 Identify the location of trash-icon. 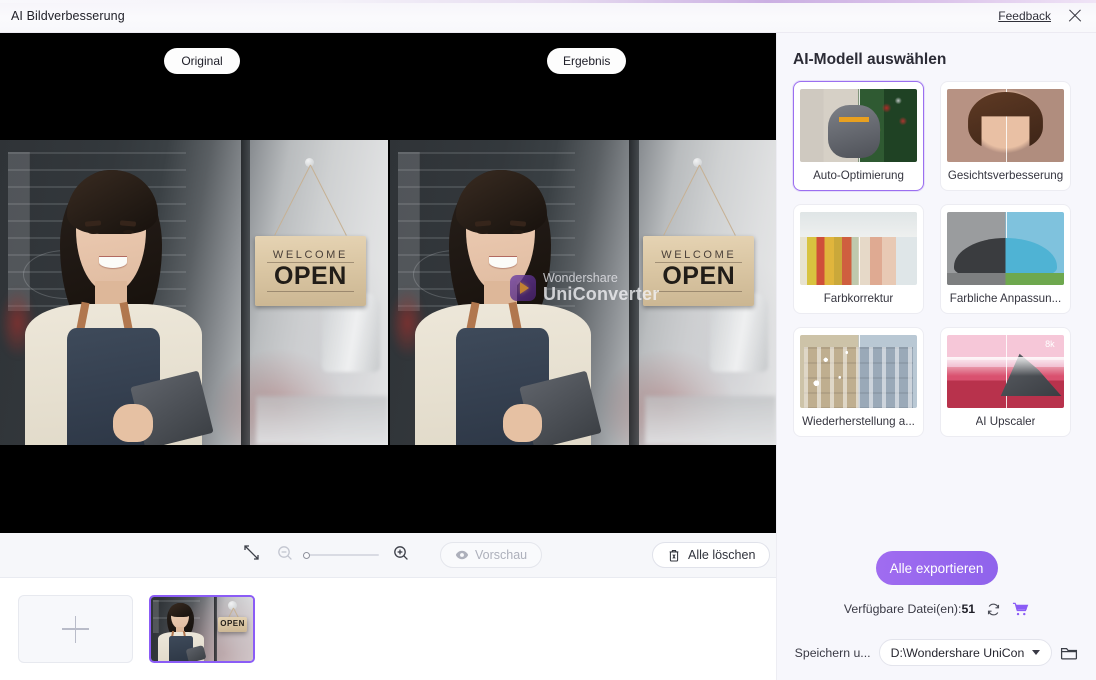
(674, 555).